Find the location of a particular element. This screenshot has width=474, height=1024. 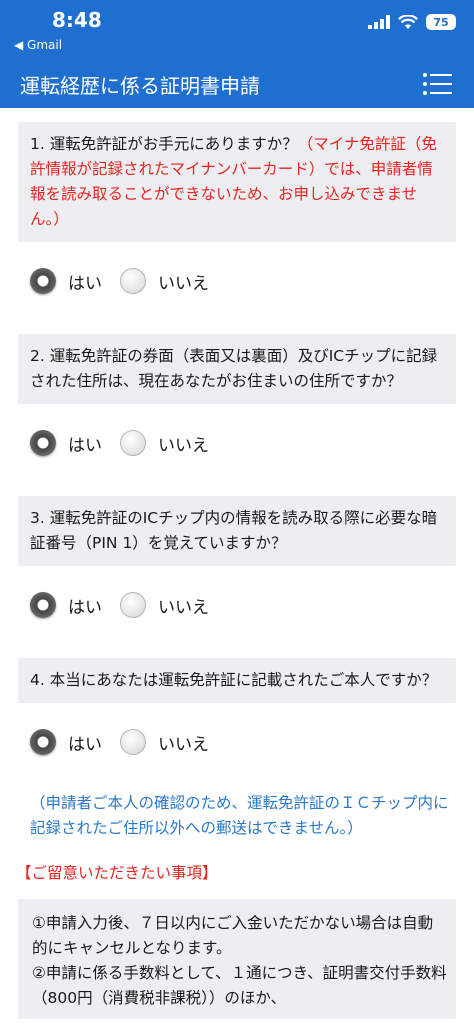

question-4-options: はい いいえ is located at coordinates (237, 742).